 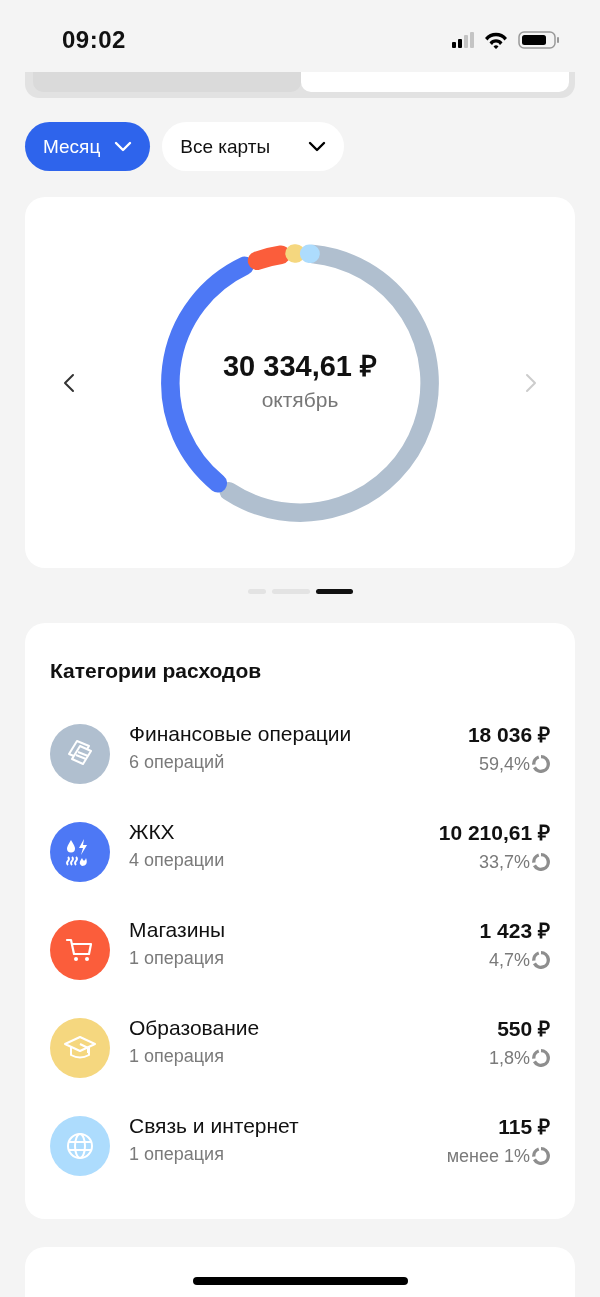 What do you see at coordinates (253, 146) in the screenshot?
I see `filter-dropdown: Все карты` at bounding box center [253, 146].